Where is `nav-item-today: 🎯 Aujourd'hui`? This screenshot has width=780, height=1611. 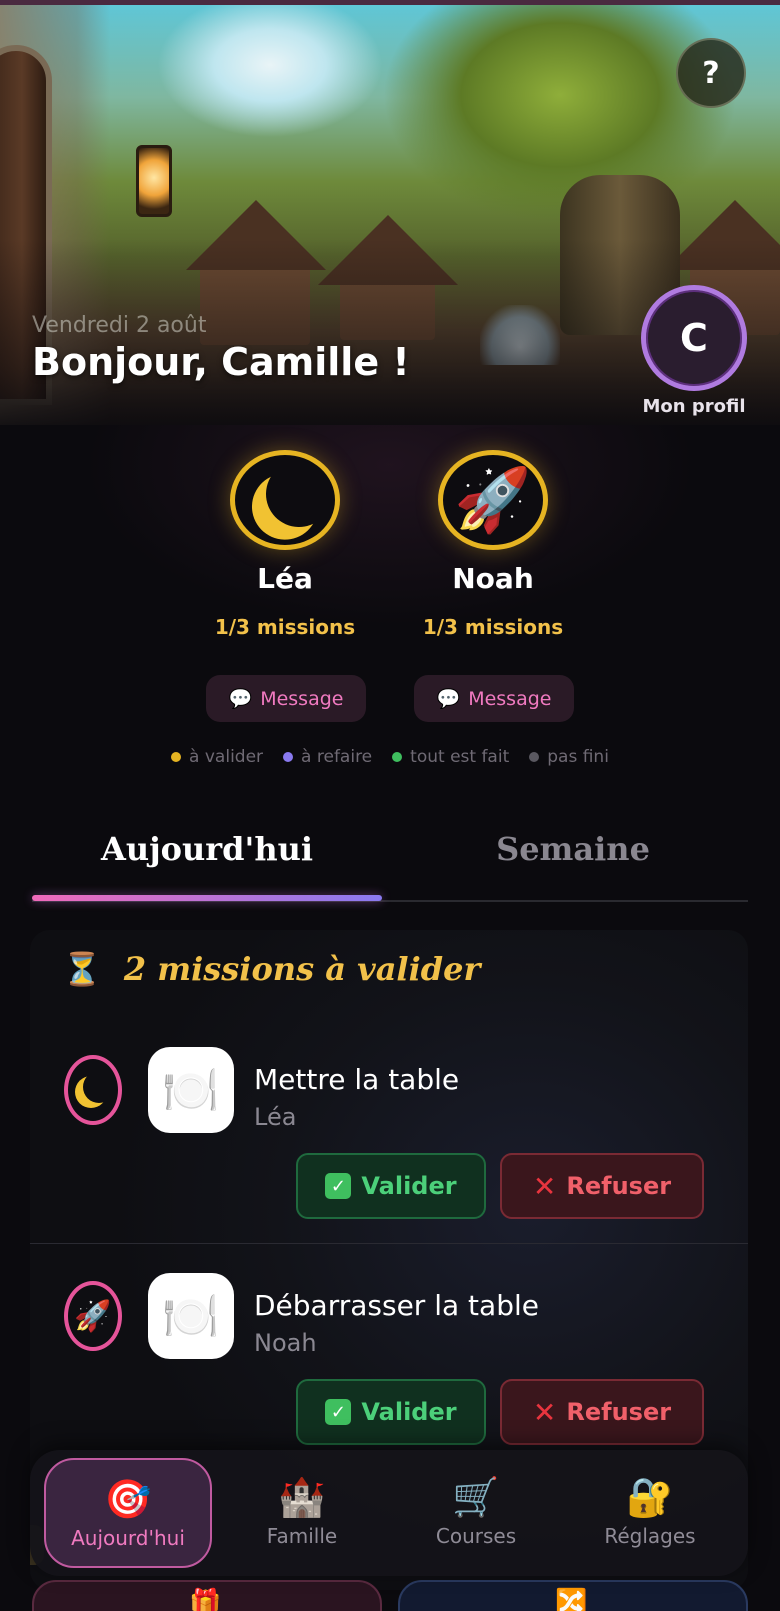 nav-item-today: 🎯 Aujourd'hui is located at coordinates (128, 1513).